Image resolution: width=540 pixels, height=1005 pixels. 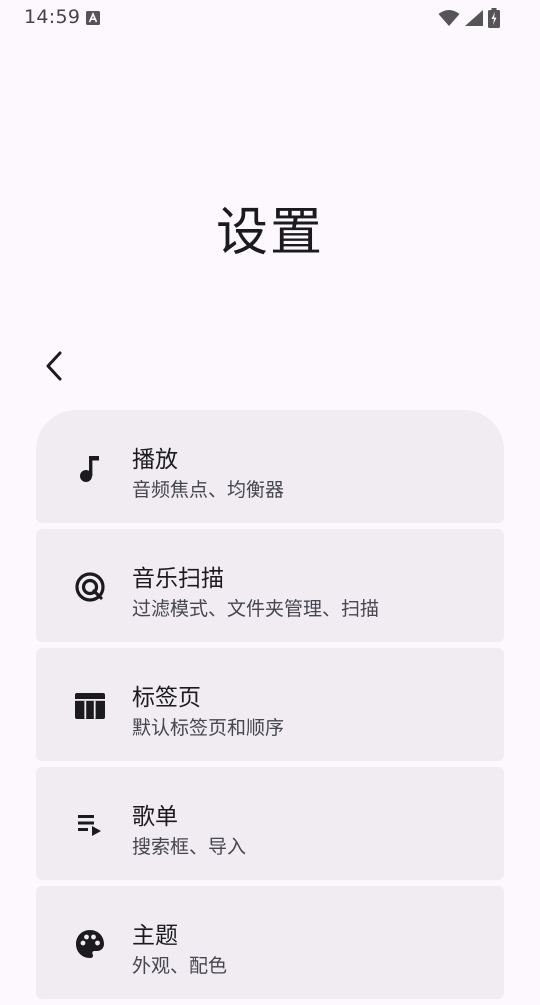 I want to click on a-icon, so click(x=93, y=17).